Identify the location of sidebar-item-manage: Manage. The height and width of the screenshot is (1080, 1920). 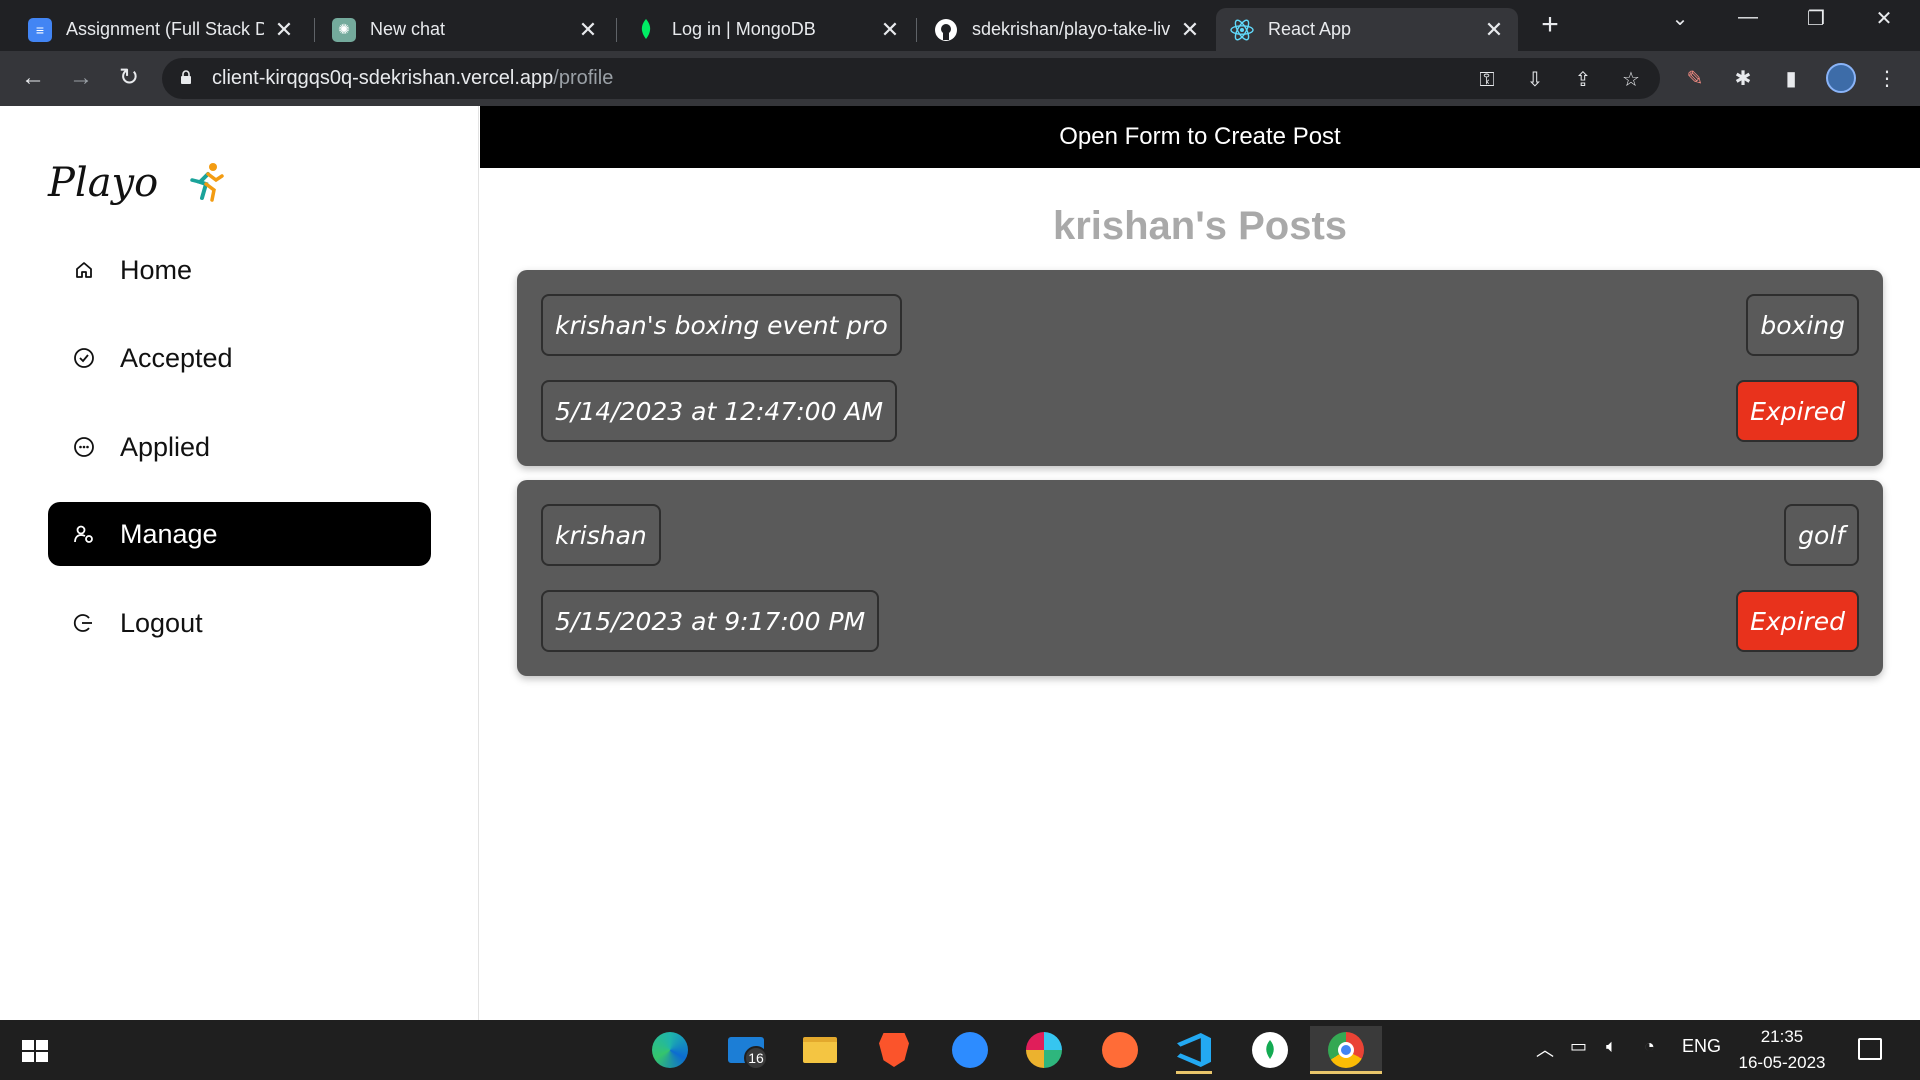
(239, 534).